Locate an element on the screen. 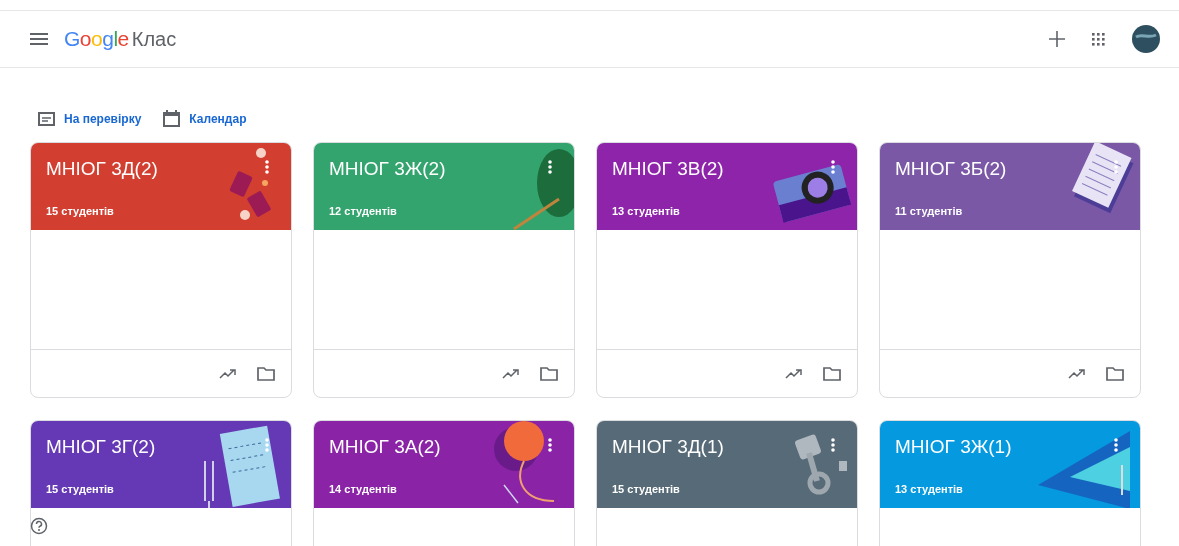  student-count: 11 студентів is located at coordinates (929, 211).